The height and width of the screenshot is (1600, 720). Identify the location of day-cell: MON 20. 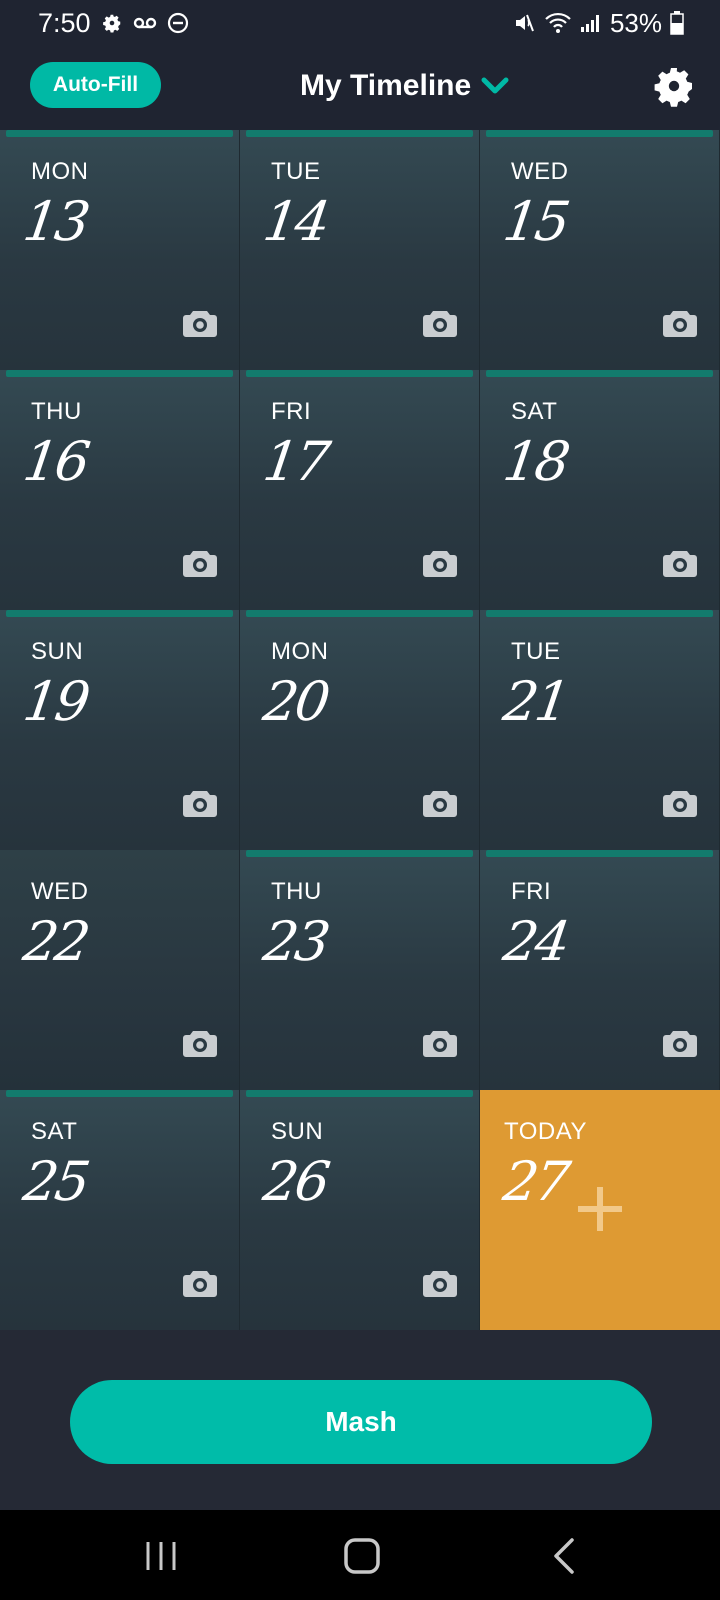
(360, 730).